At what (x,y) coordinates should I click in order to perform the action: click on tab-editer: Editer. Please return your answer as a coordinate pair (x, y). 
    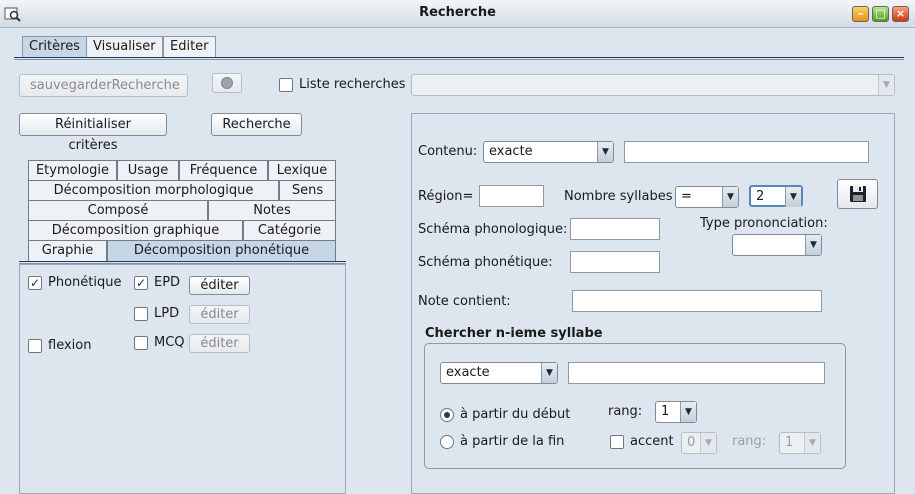
    Looking at the image, I should click on (189, 46).